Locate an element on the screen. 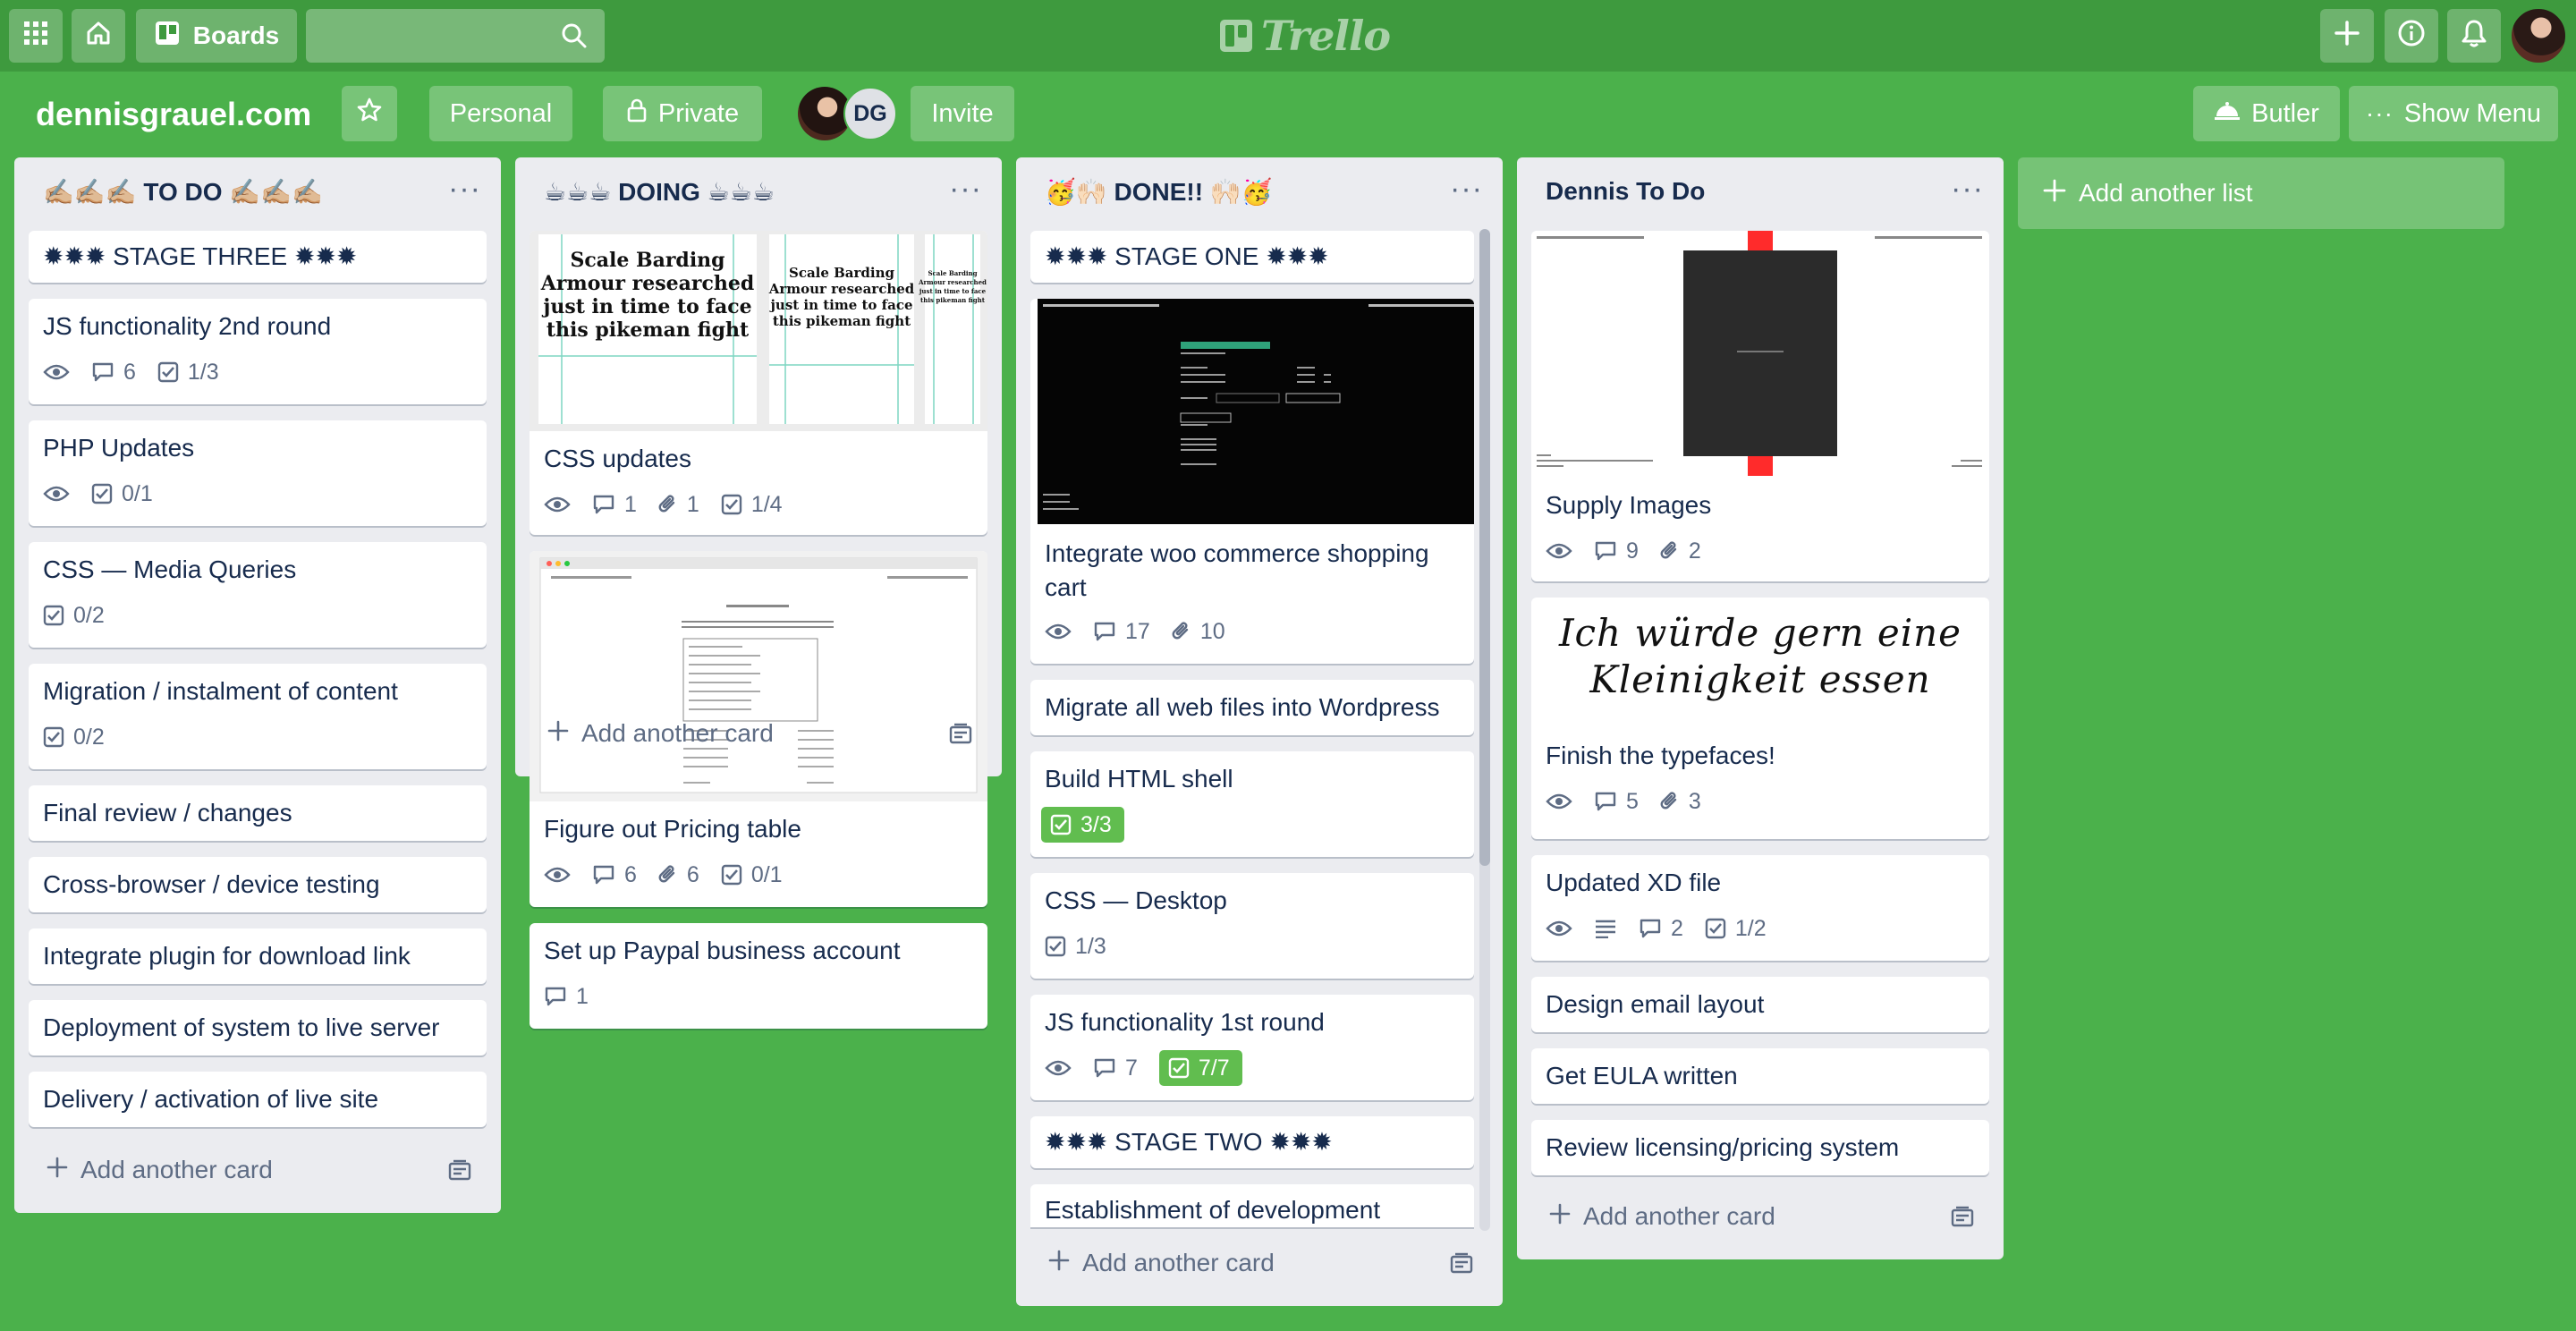 The width and height of the screenshot is (2576, 1331). card: Review licensing/pricing system is located at coordinates (1760, 1147).